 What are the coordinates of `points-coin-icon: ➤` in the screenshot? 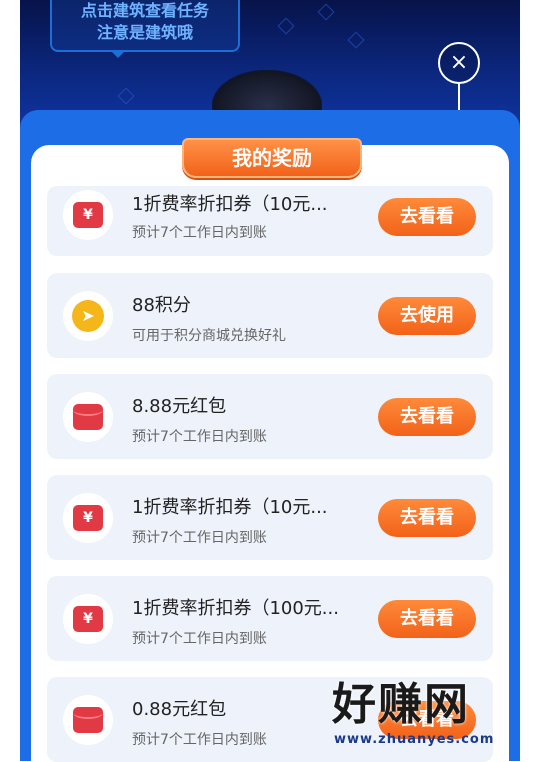 It's located at (88, 316).